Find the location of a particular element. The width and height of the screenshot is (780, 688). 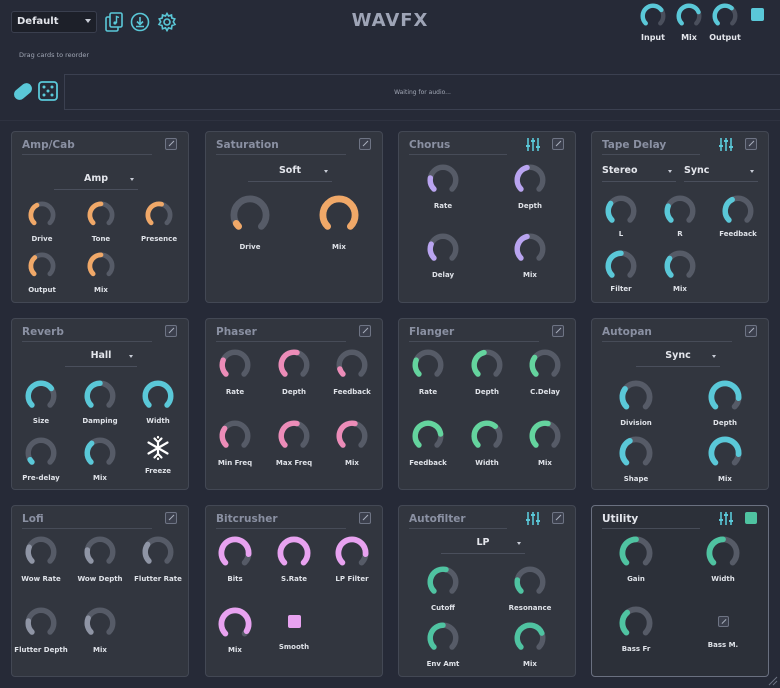

power-toggle is located at coordinates (757, 14).